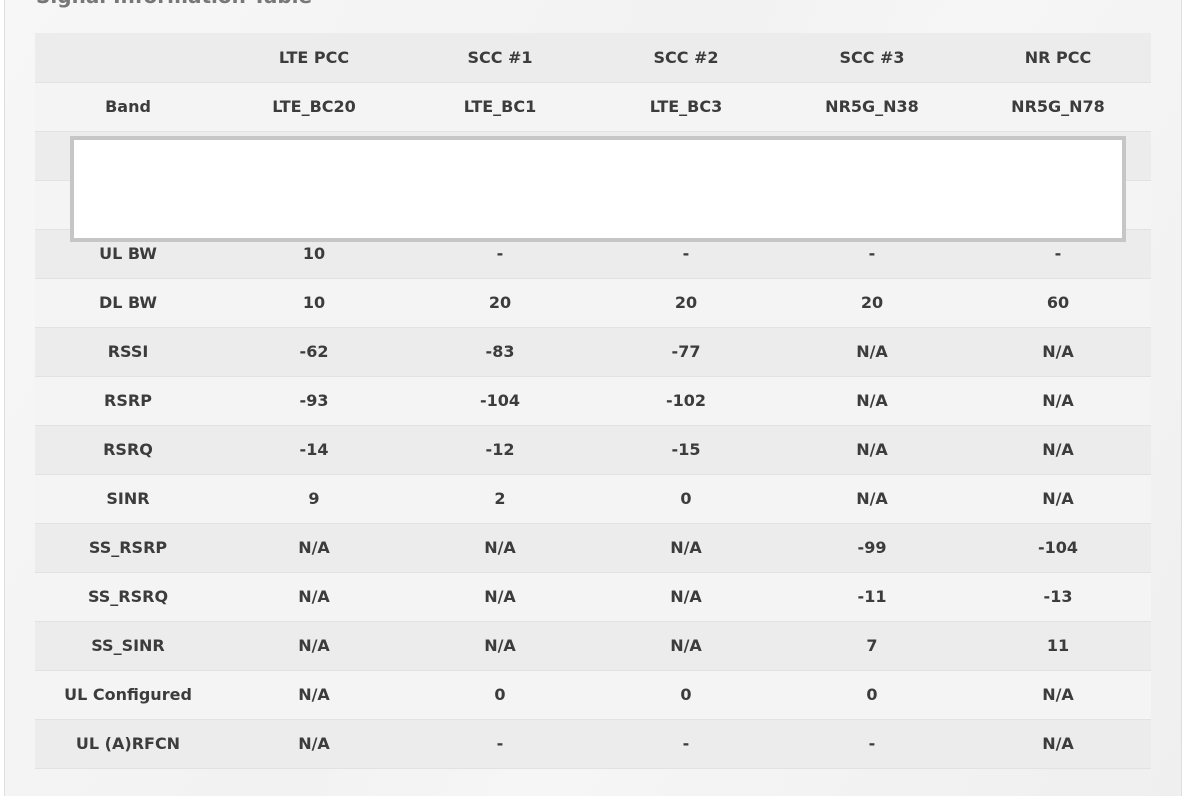 This screenshot has height=796, width=1182. What do you see at coordinates (686, 450) in the screenshot?
I see `table-cell: -15` at bounding box center [686, 450].